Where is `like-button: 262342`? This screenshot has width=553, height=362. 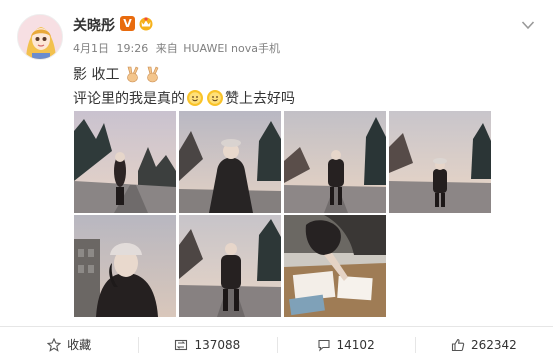 like-button: 262342 is located at coordinates (483, 344).